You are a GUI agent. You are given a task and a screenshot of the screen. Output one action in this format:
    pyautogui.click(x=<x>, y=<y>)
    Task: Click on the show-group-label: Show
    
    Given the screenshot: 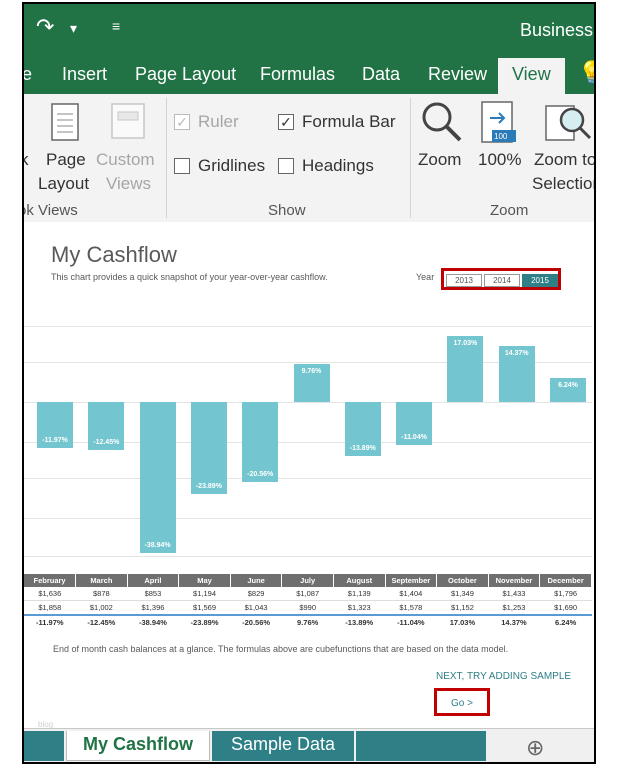 What is the action you would take?
    pyautogui.click(x=287, y=210)
    